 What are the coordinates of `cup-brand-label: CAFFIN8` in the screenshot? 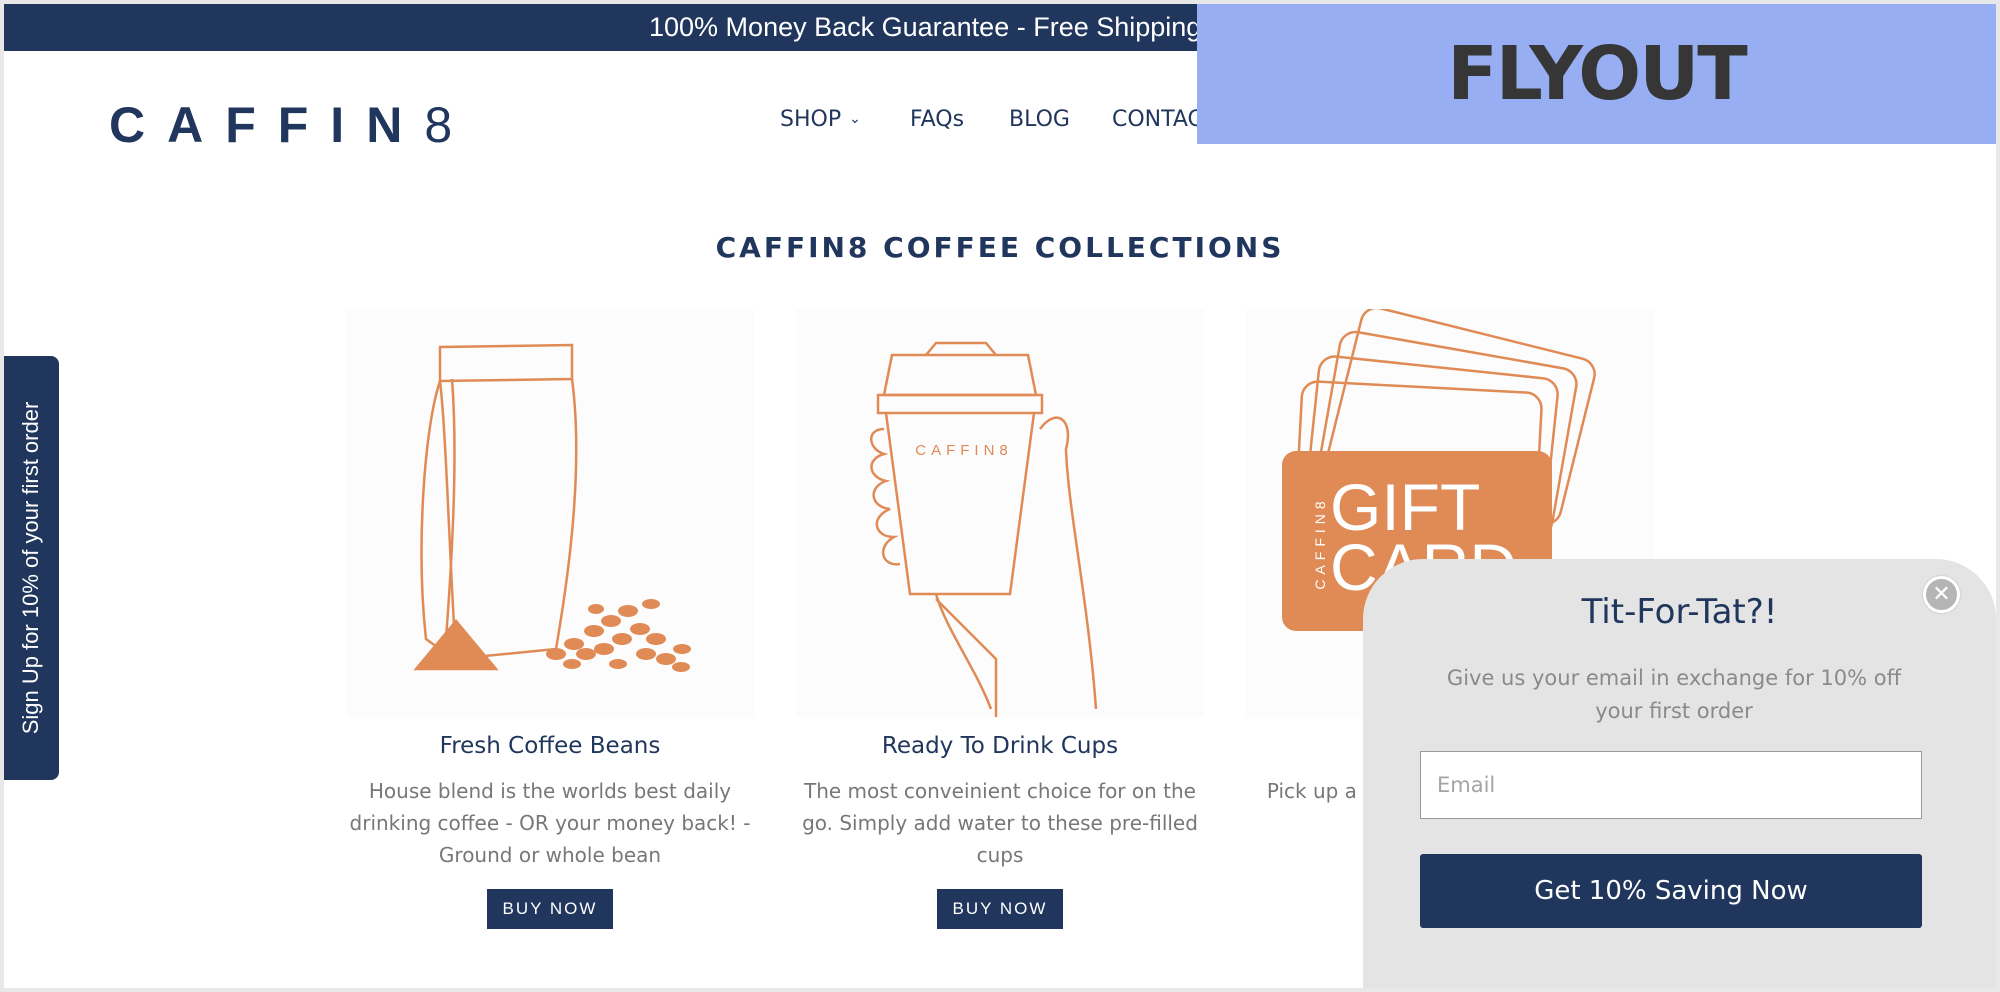 It's located at (964, 450).